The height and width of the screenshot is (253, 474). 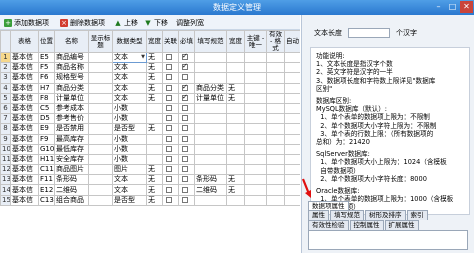 I want to click on cell-pos: C13, so click(x=46, y=200).